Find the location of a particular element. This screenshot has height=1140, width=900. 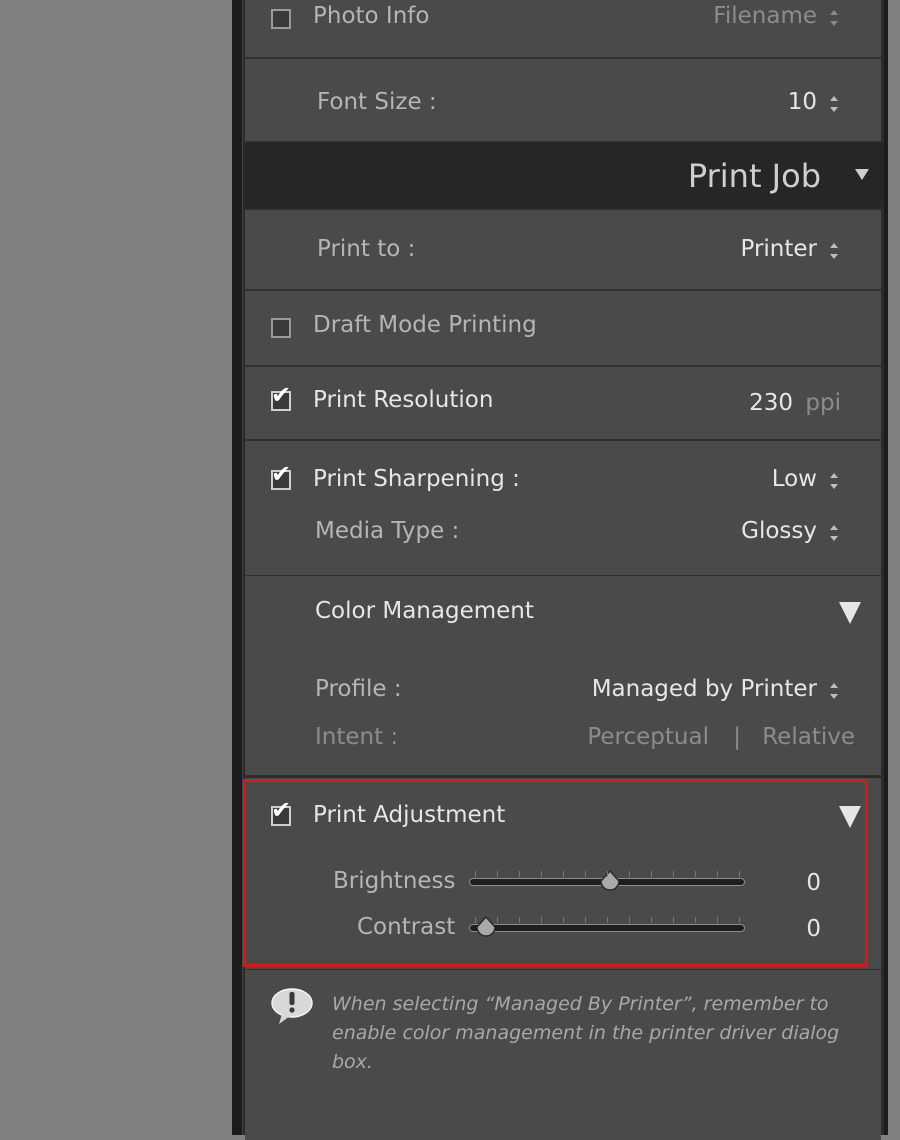

collapse-triangle-icon is located at coordinates (862, 174).